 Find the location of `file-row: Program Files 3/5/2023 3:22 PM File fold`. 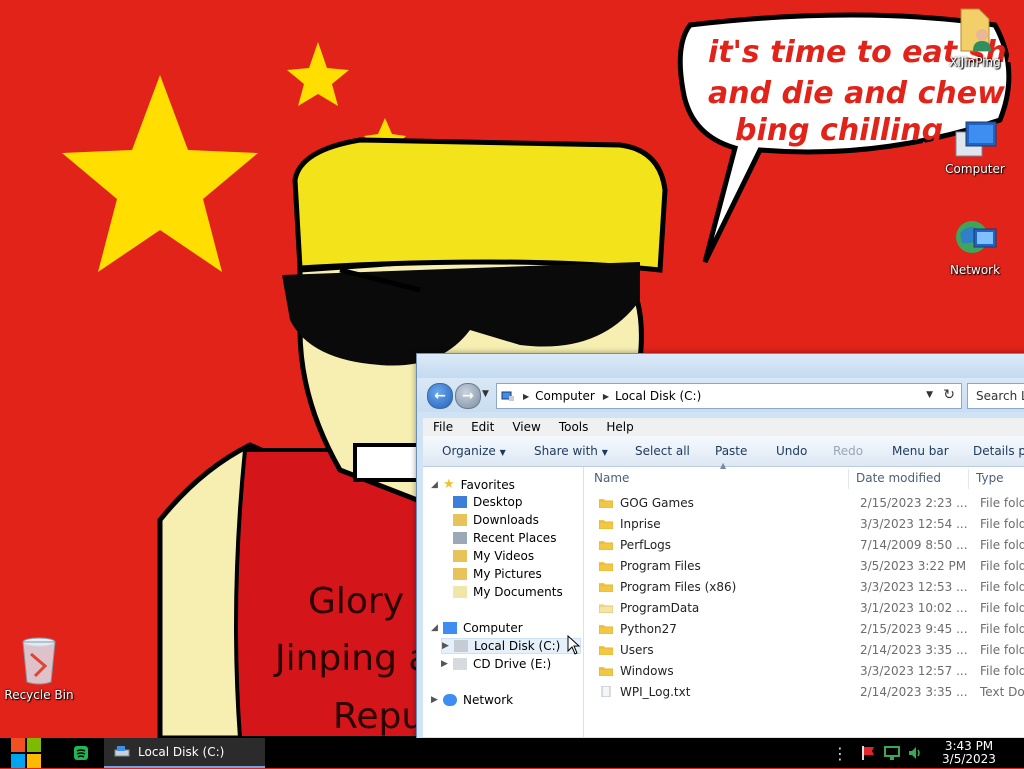

file-row: Program Files 3/5/2023 3:22 PM File fold is located at coordinates (804, 566).